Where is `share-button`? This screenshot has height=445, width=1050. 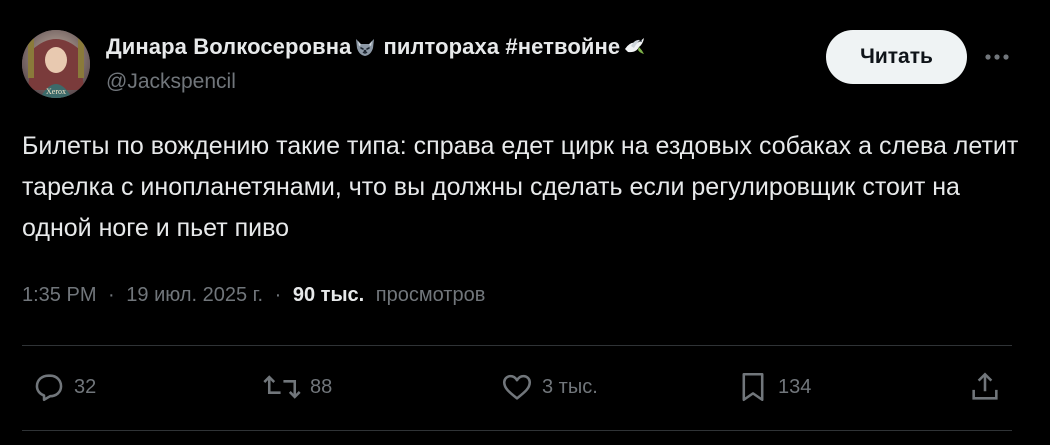 share-button is located at coordinates (985, 387).